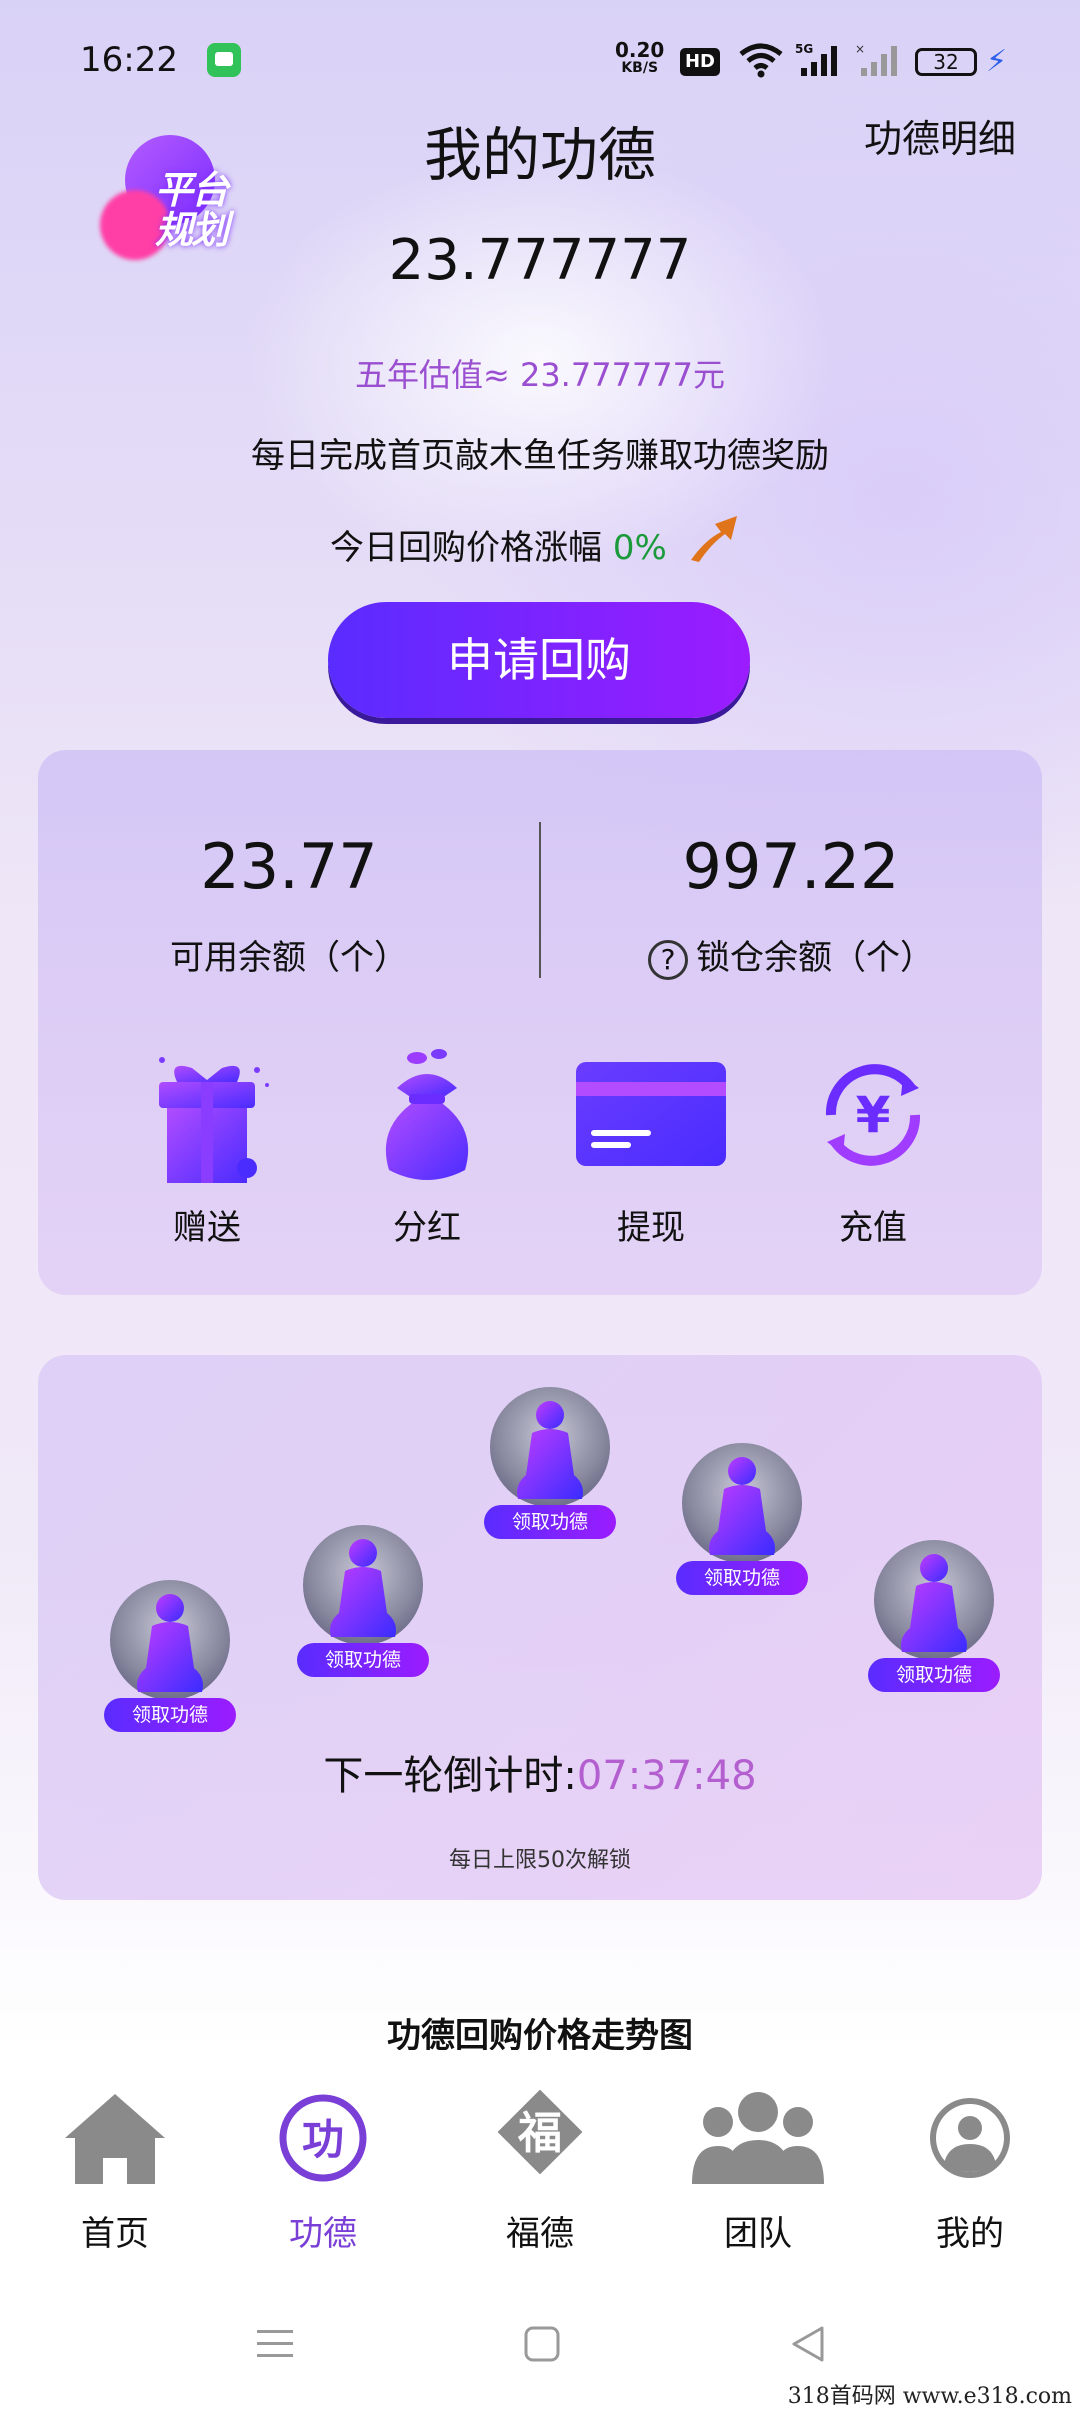  What do you see at coordinates (970, 2138) in the screenshot?
I see `profile-icon` at bounding box center [970, 2138].